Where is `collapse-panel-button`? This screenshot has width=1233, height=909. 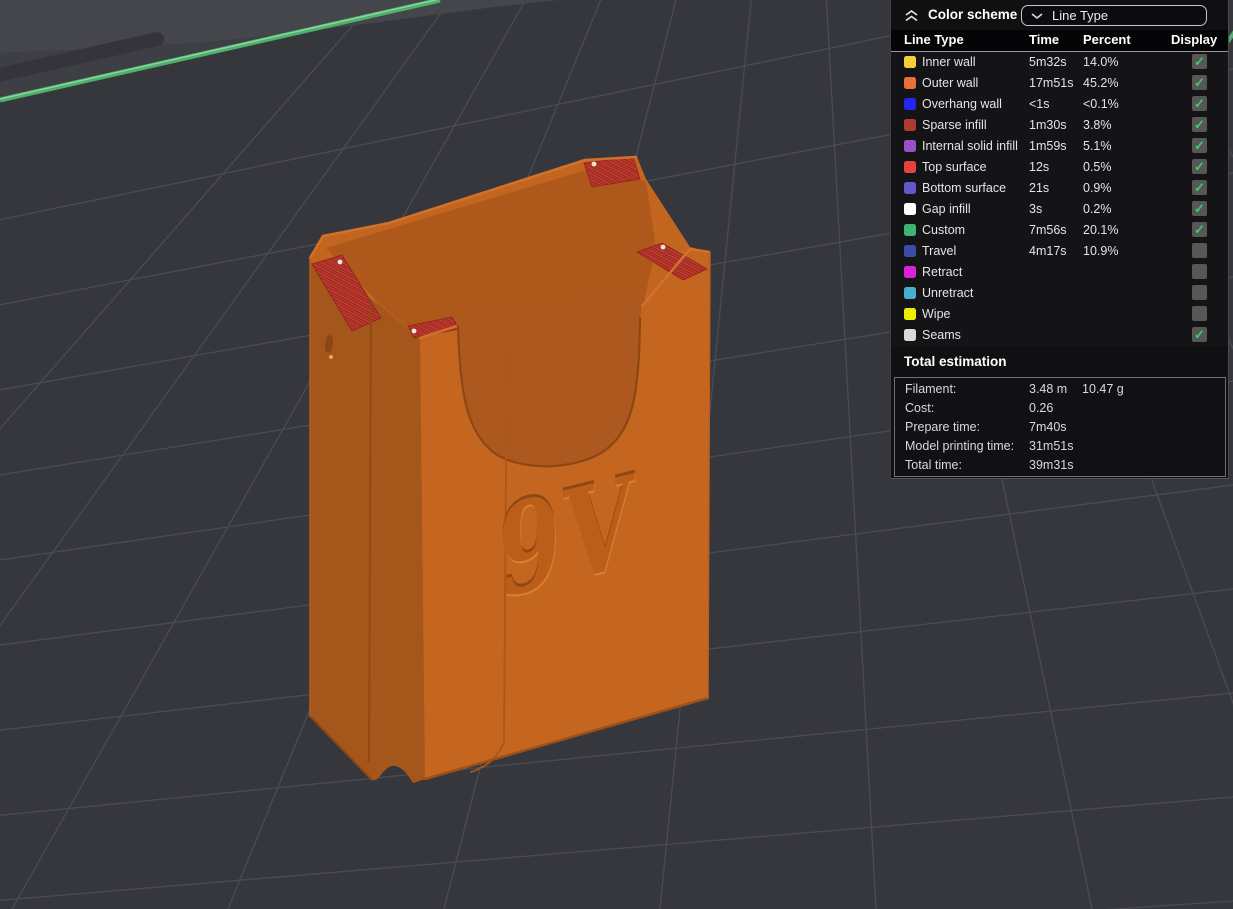 collapse-panel-button is located at coordinates (911, 15).